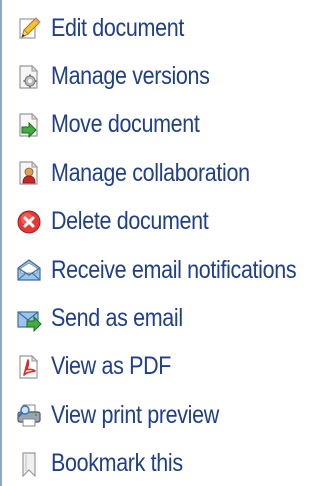 Image resolution: width=333 pixels, height=486 pixels. What do you see at coordinates (117, 318) in the screenshot?
I see `menu-item-label: Send as email` at bounding box center [117, 318].